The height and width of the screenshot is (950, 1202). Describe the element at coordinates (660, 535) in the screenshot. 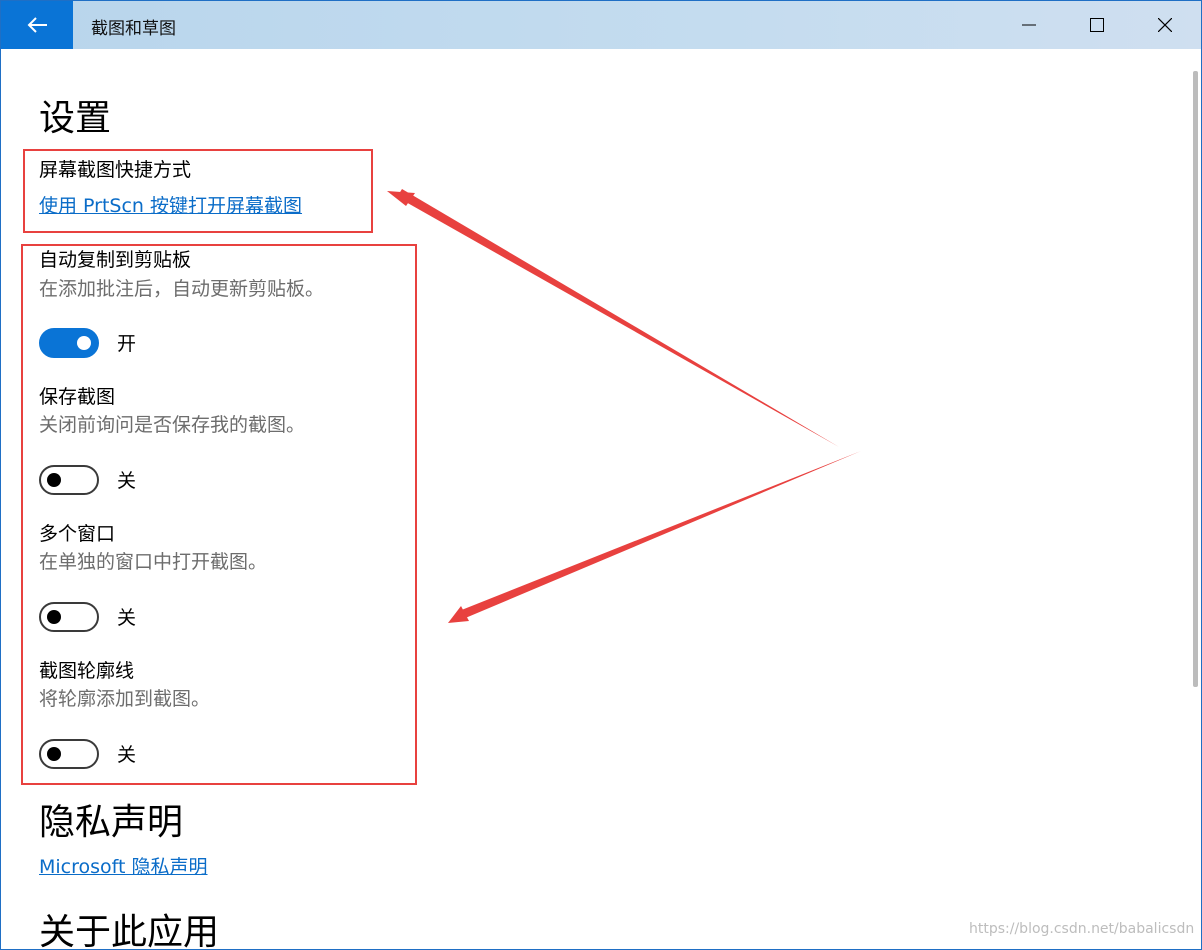

I see `annotation-arrow-down` at that location.